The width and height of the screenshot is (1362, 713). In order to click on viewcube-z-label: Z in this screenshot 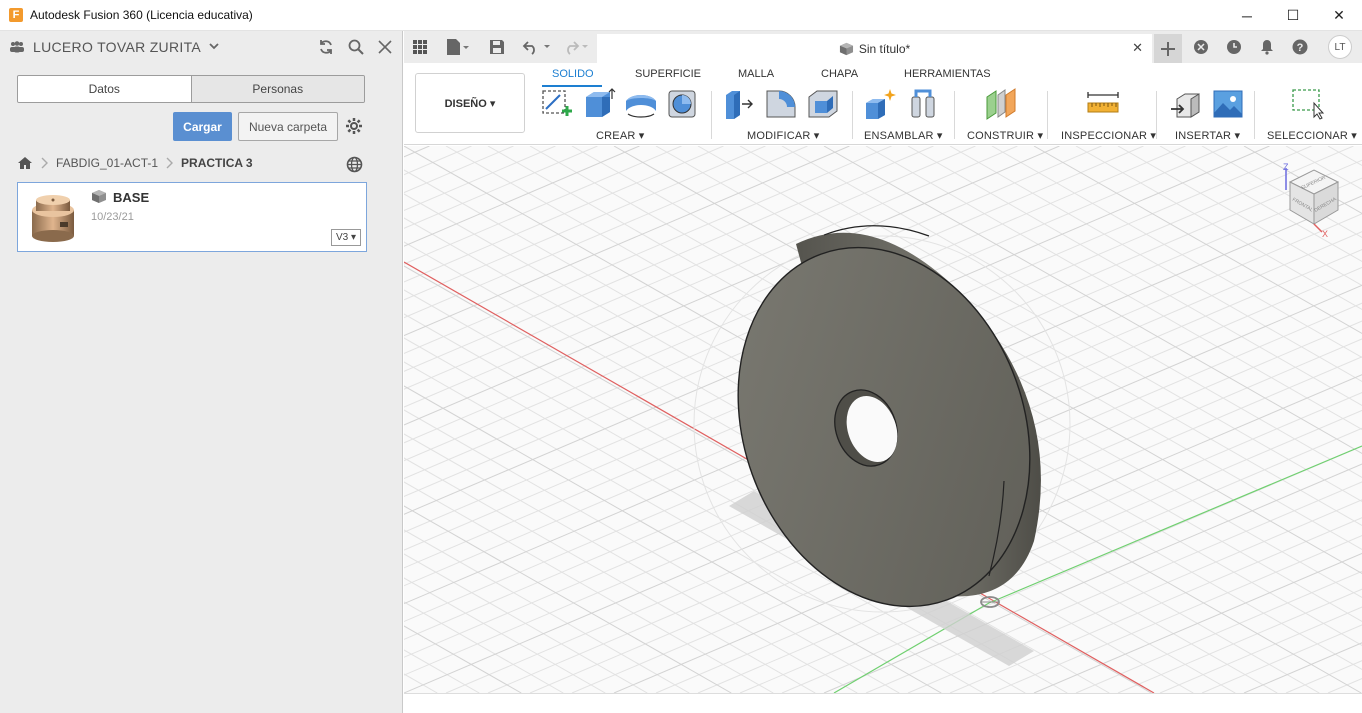, I will do `click(1286, 167)`.